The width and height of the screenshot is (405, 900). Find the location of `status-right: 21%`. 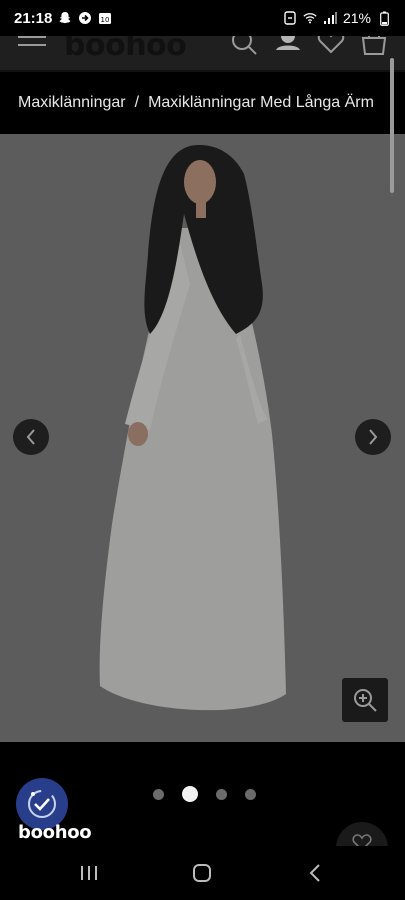

status-right: 21% is located at coordinates (337, 18).